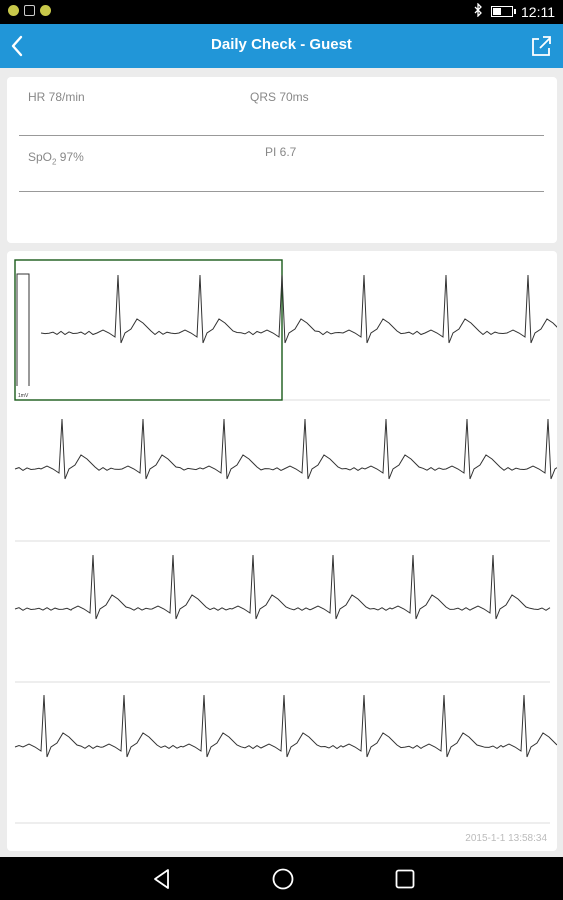 The height and width of the screenshot is (900, 563). Describe the element at coordinates (506, 838) in the screenshot. I see `recording-timestamp: 2015-1-1 13:58:34` at that location.